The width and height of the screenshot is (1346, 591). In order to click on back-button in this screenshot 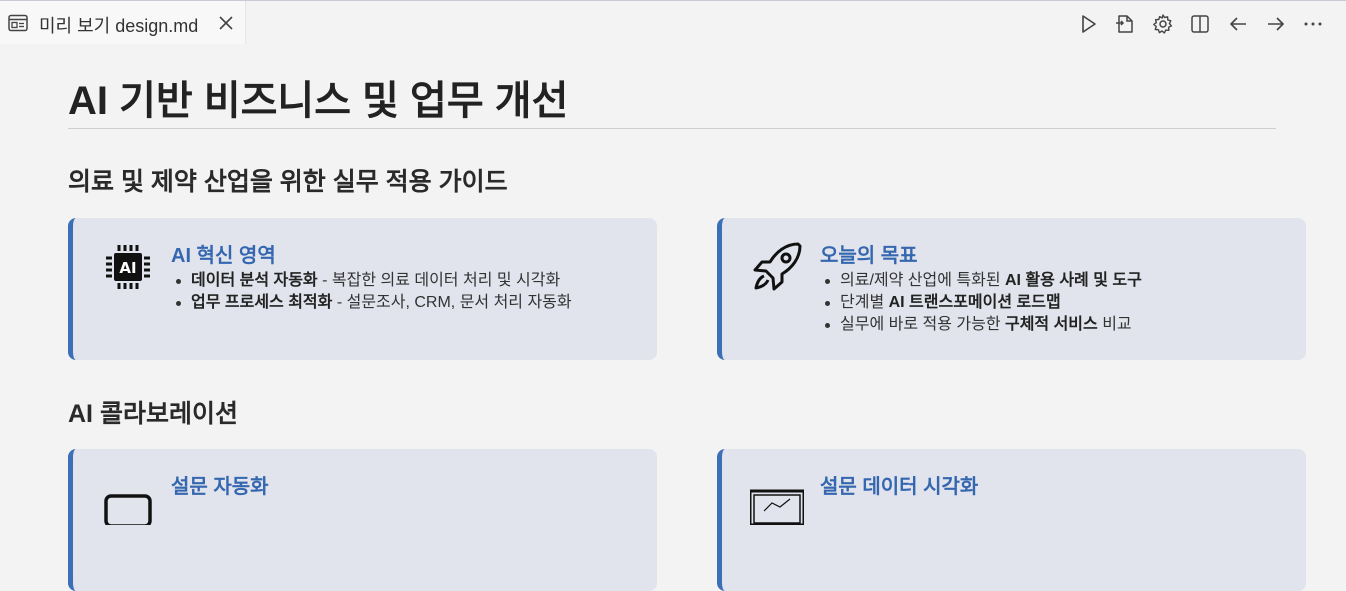, I will do `click(1238, 24)`.